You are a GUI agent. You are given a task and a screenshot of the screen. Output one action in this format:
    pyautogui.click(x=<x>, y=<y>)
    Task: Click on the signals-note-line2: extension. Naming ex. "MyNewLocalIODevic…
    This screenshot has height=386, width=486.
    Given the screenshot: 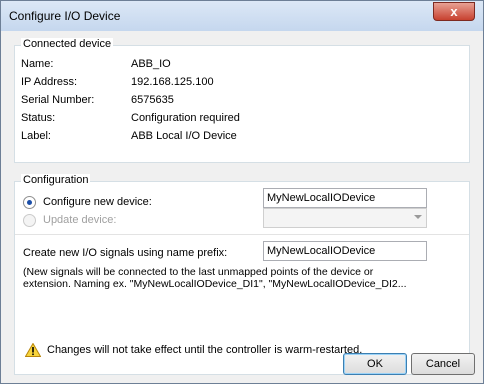 What is the action you would take?
    pyautogui.click(x=215, y=284)
    